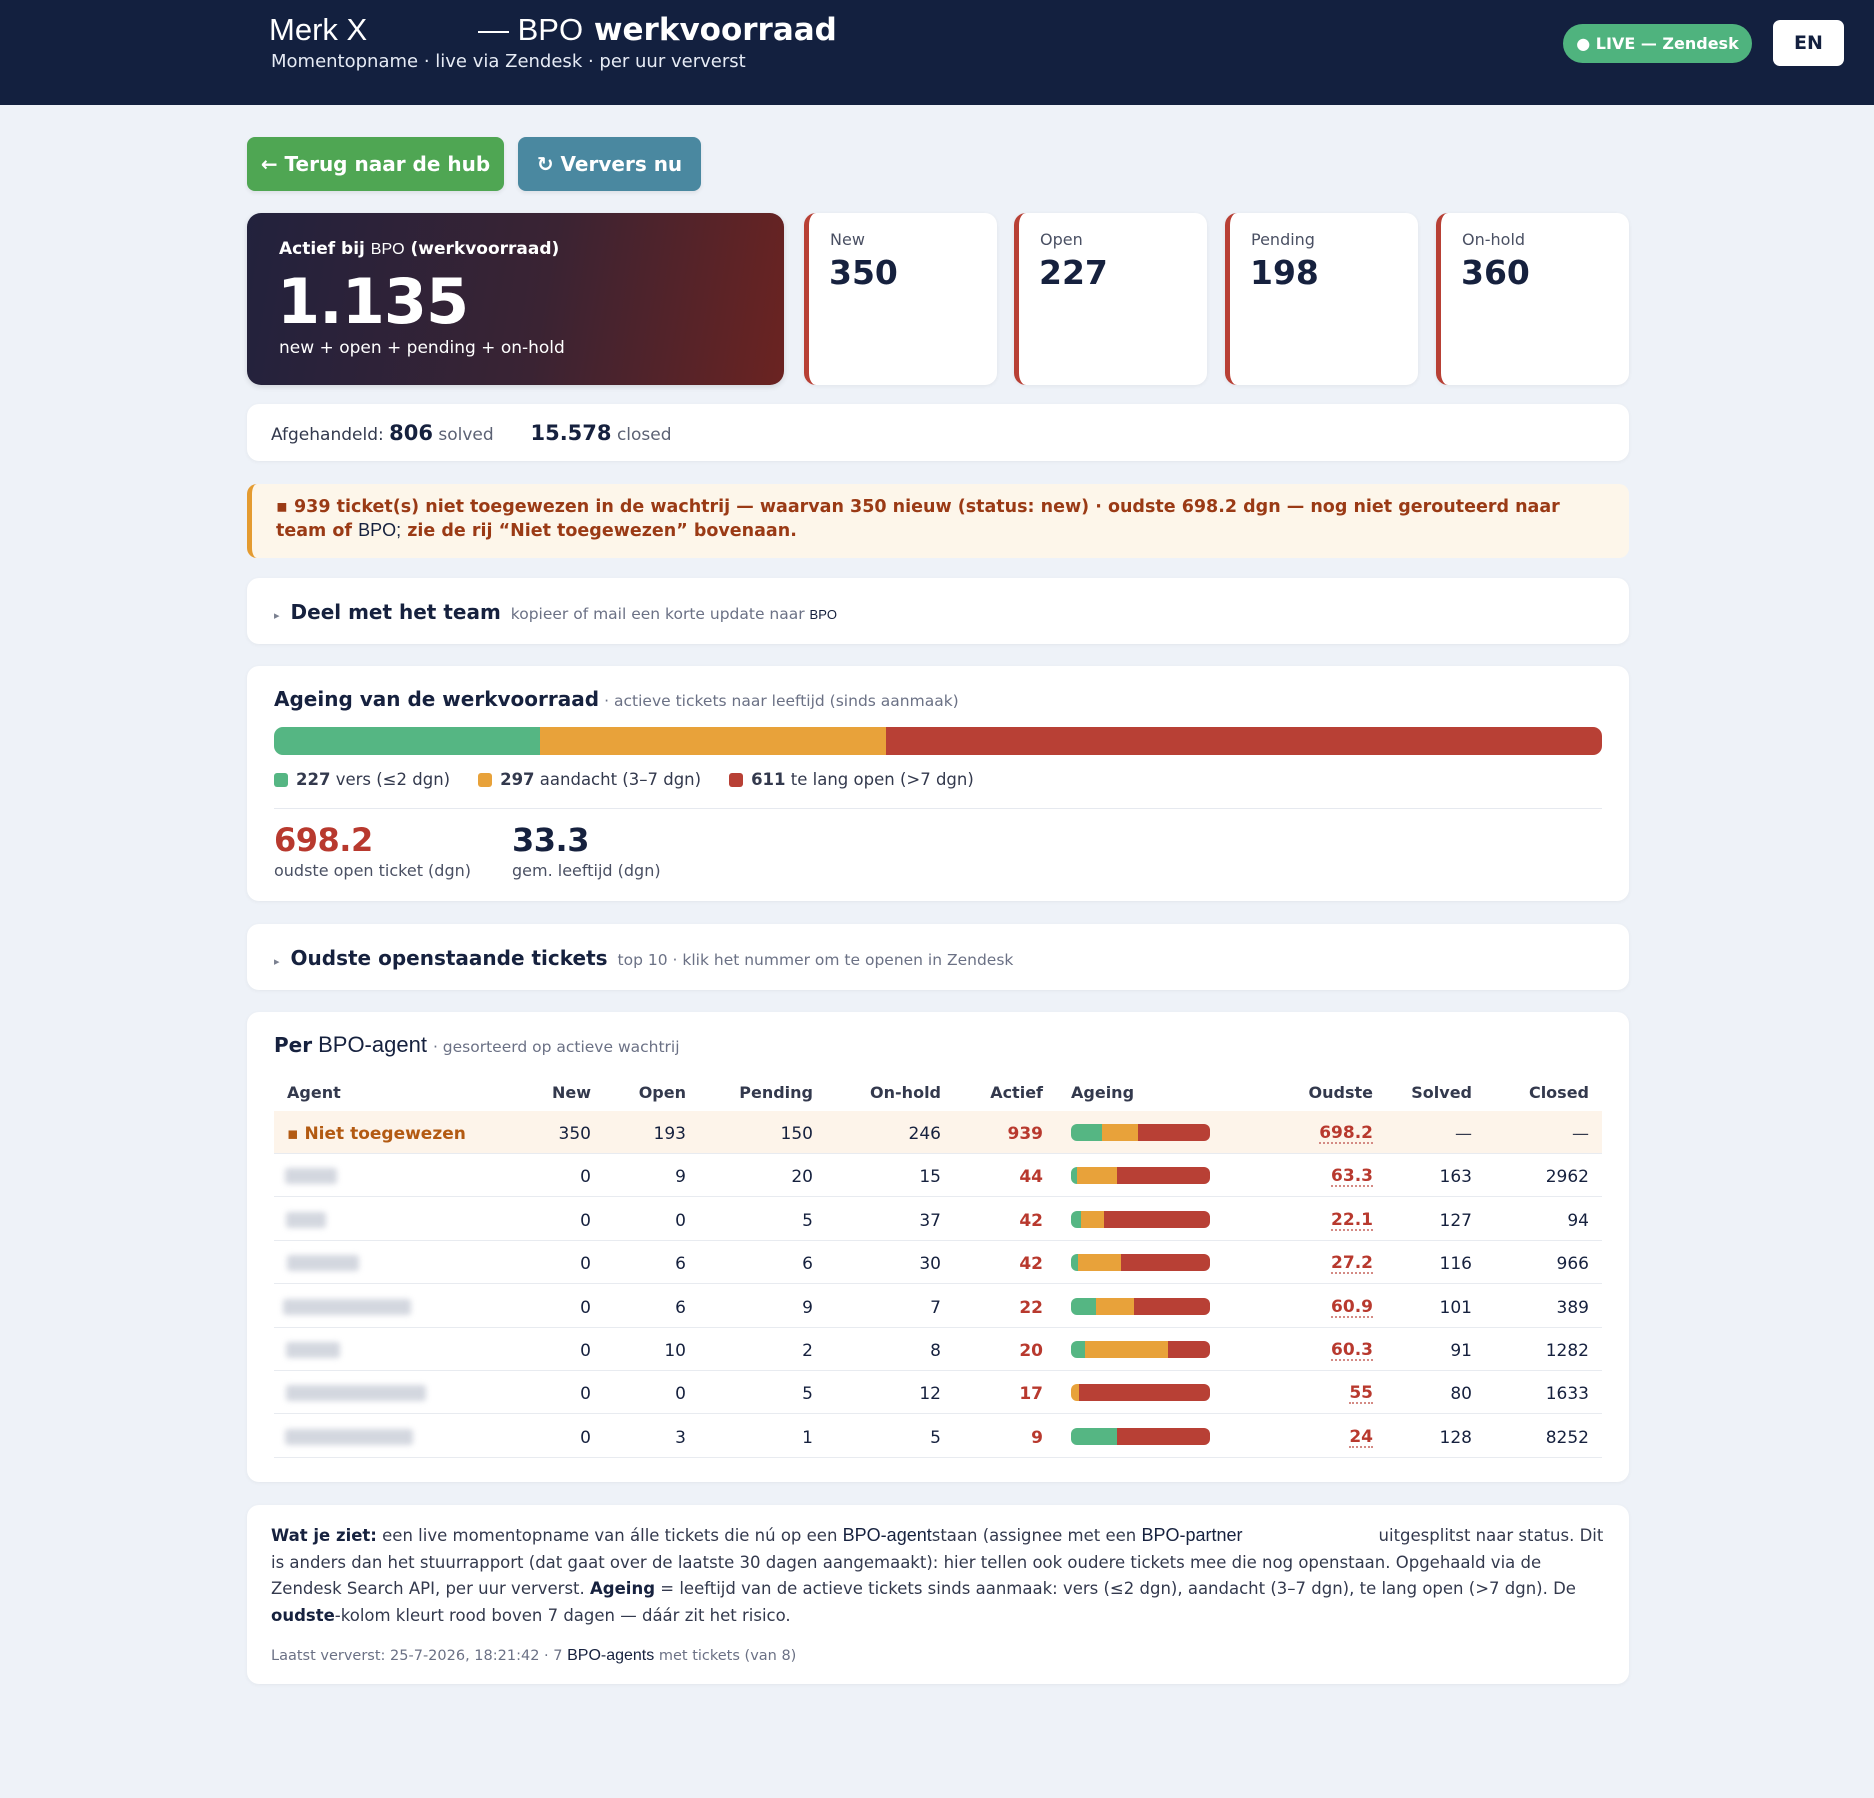  What do you see at coordinates (1463, 1134) in the screenshot?
I see `cell-solved: —` at bounding box center [1463, 1134].